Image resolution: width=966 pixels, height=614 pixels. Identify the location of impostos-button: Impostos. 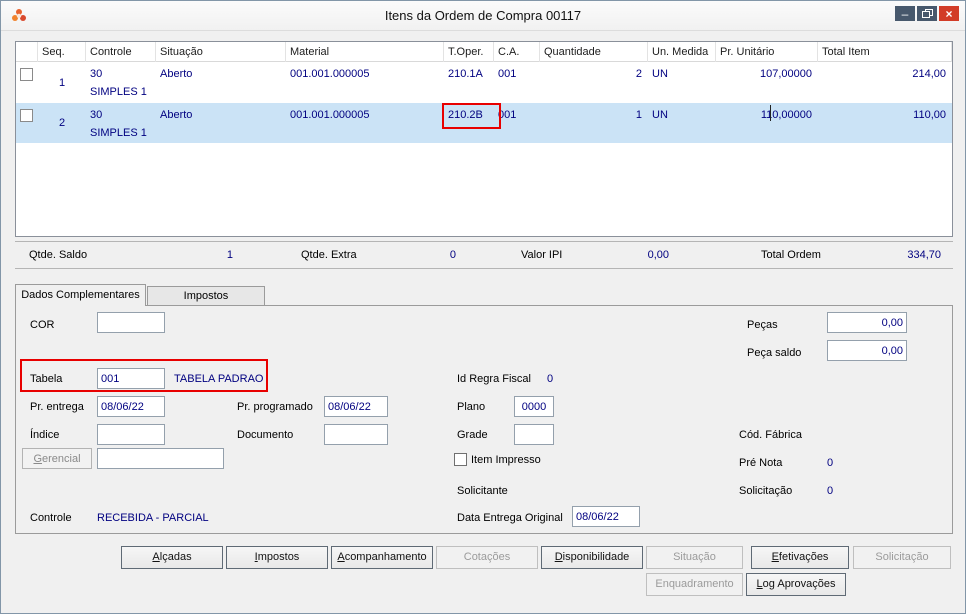
(277, 557).